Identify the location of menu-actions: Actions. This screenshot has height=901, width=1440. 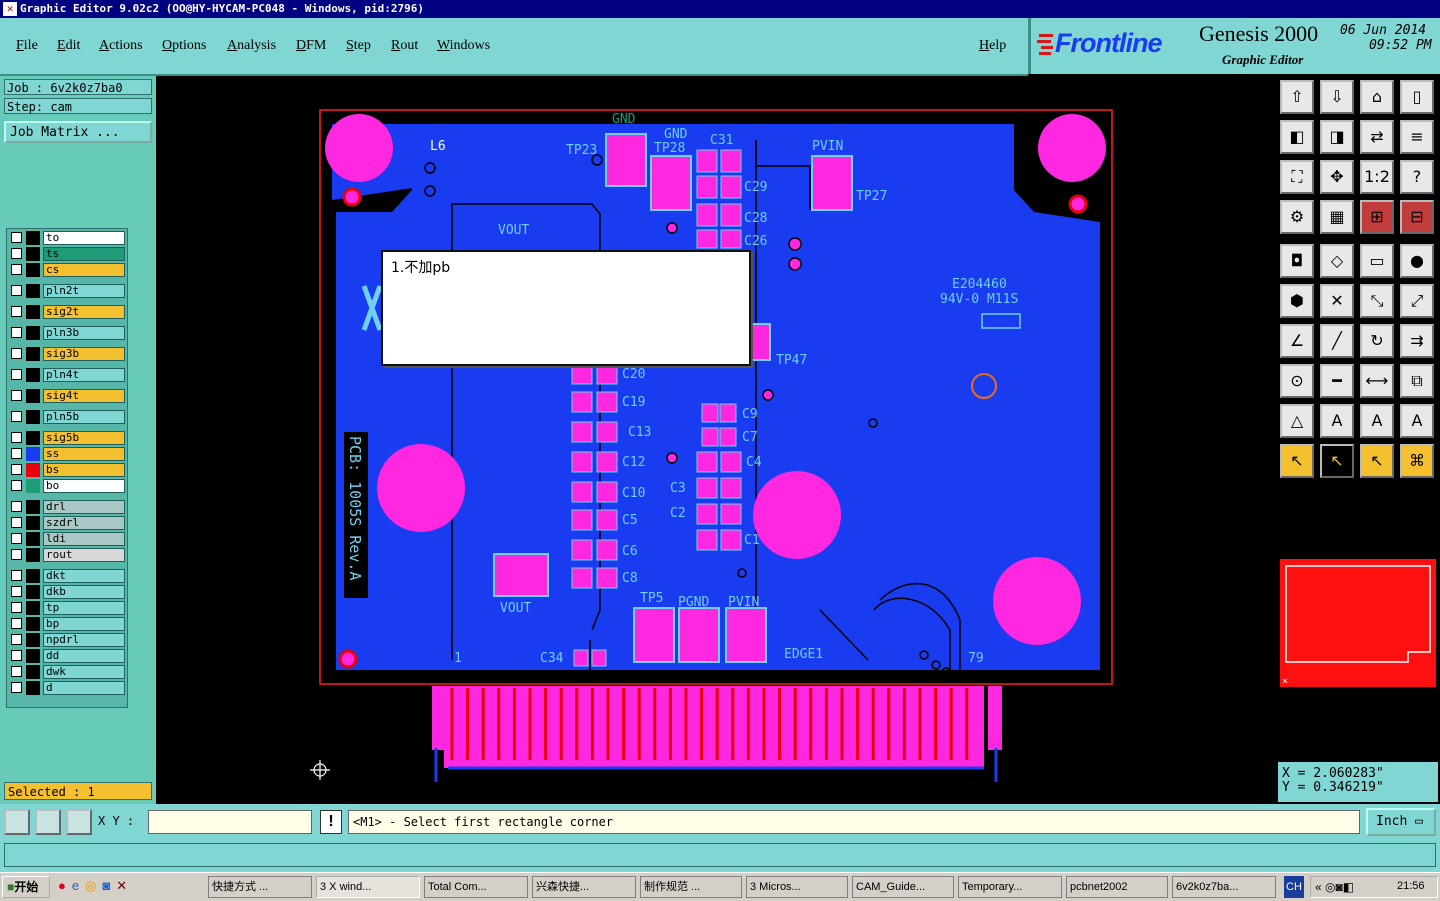
(121, 46).